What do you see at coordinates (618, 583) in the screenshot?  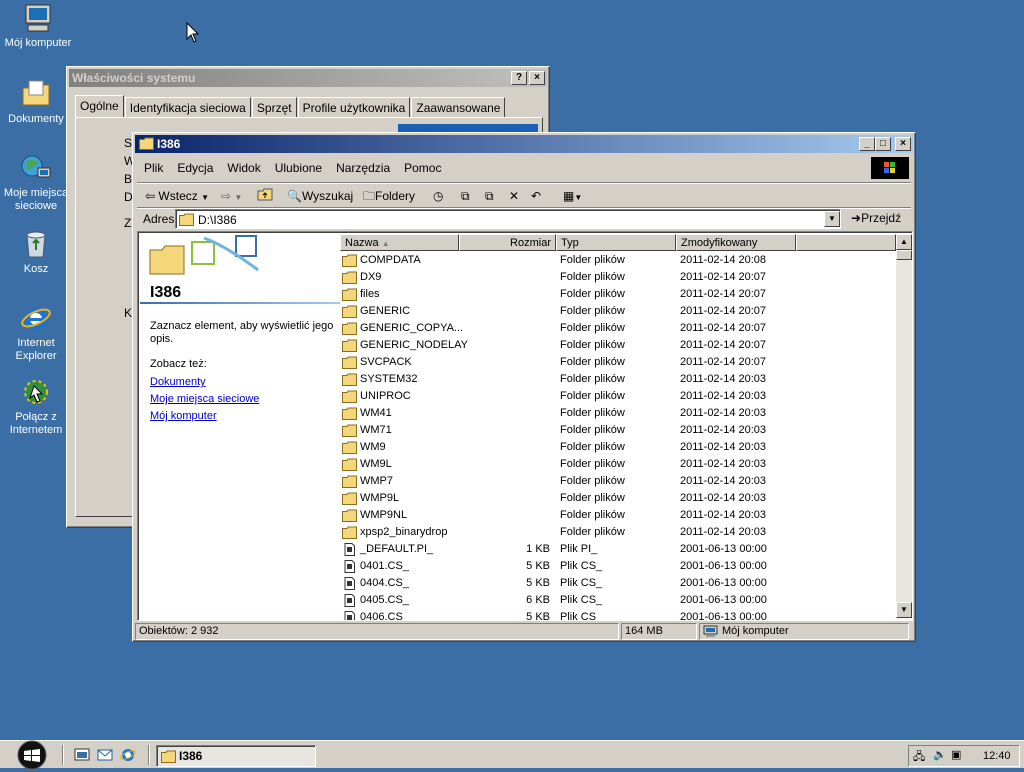 I see `table-row: 0404.CS_ 5 KB Plik CS_ 2001-06-13 00:00` at bounding box center [618, 583].